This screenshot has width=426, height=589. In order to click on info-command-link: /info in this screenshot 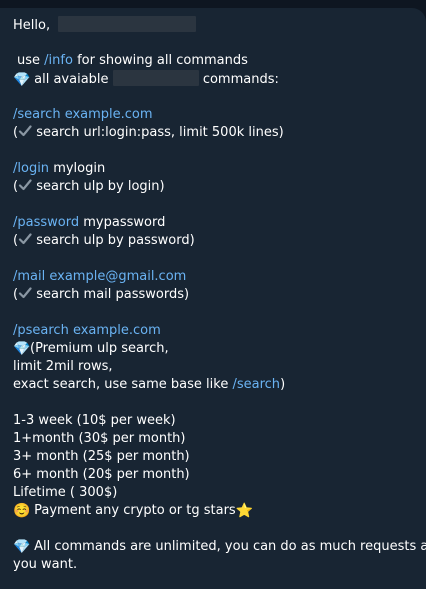, I will do `click(58, 60)`.